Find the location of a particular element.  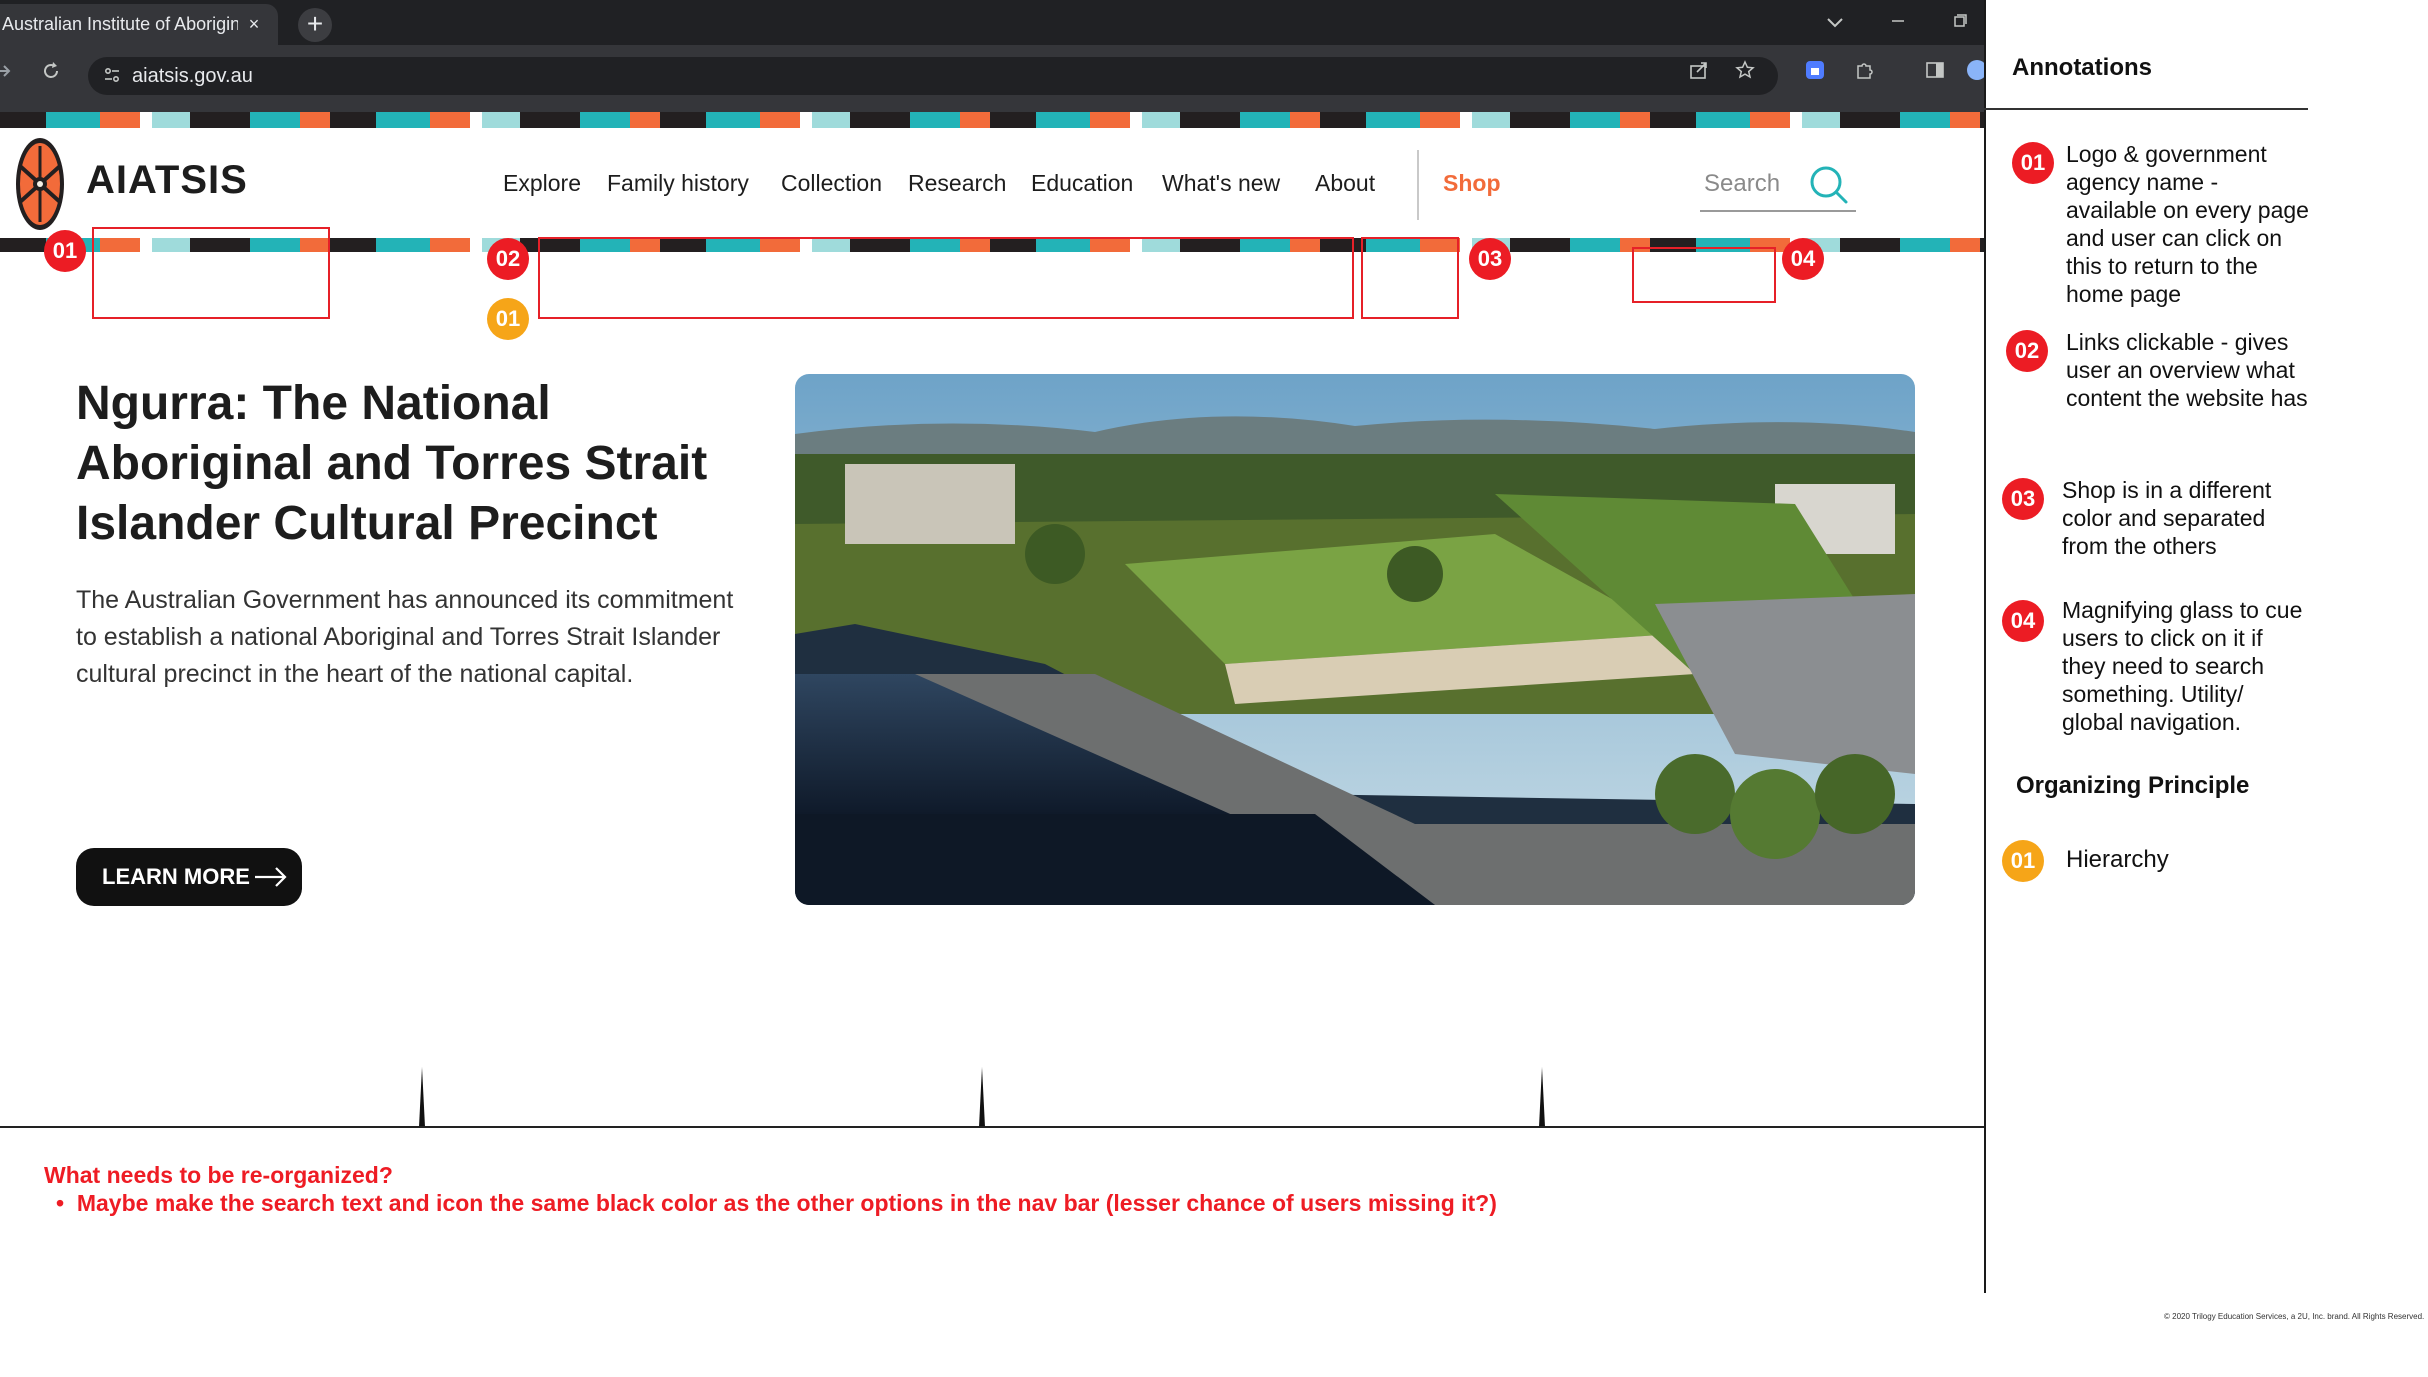

decorative-pattern-stripe is located at coordinates (992, 120).